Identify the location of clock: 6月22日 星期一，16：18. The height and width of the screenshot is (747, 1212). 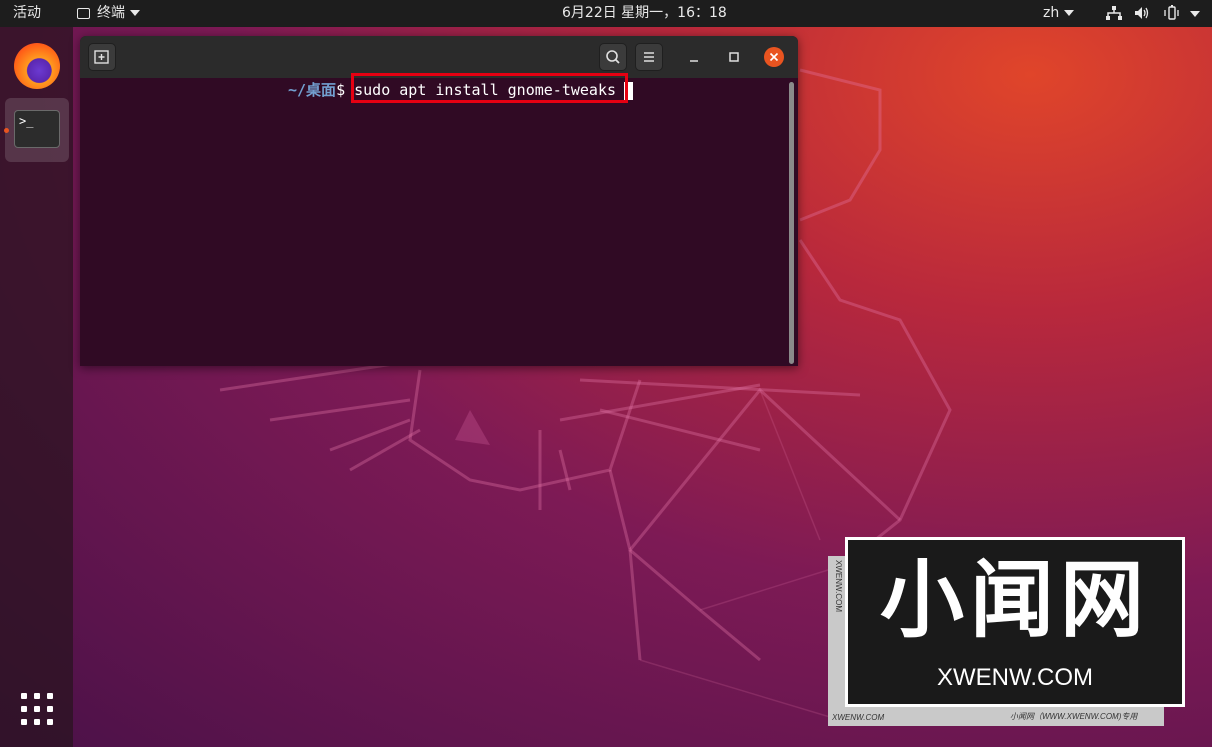
(644, 13).